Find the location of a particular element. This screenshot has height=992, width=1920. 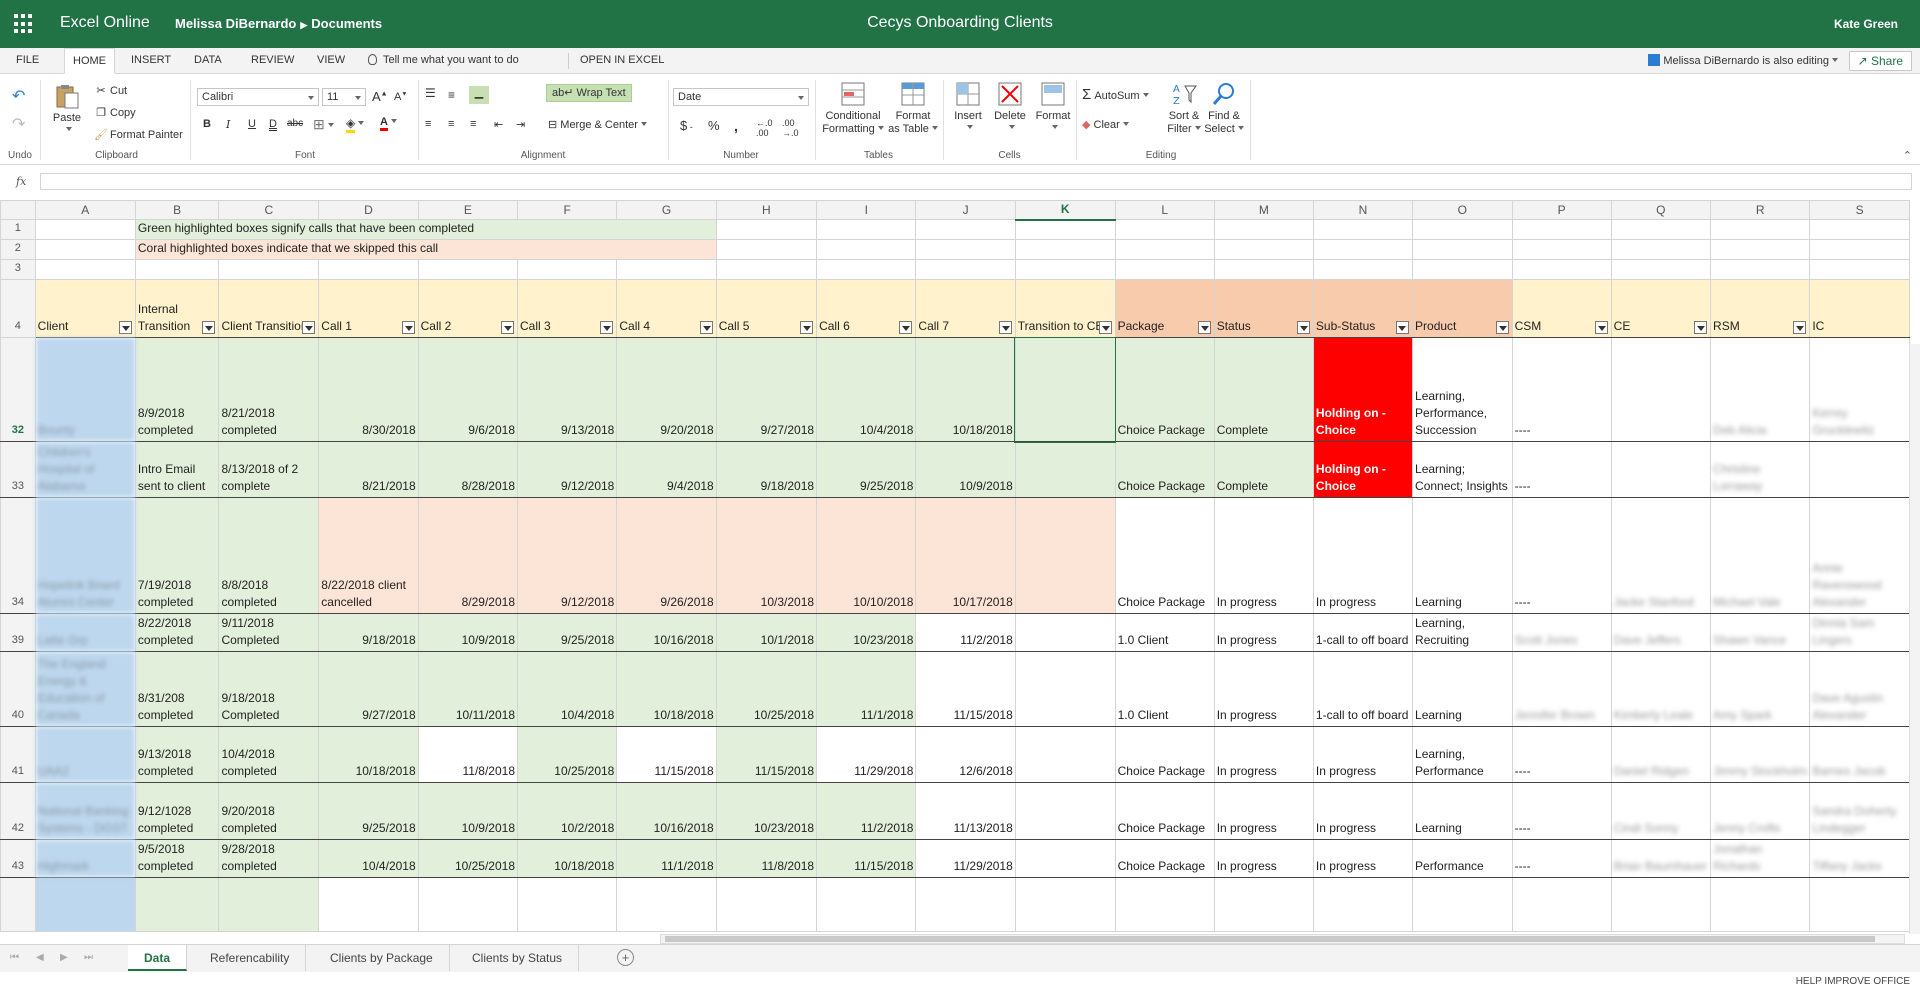

fill-color-icon: ◈ is located at coordinates (355, 124).